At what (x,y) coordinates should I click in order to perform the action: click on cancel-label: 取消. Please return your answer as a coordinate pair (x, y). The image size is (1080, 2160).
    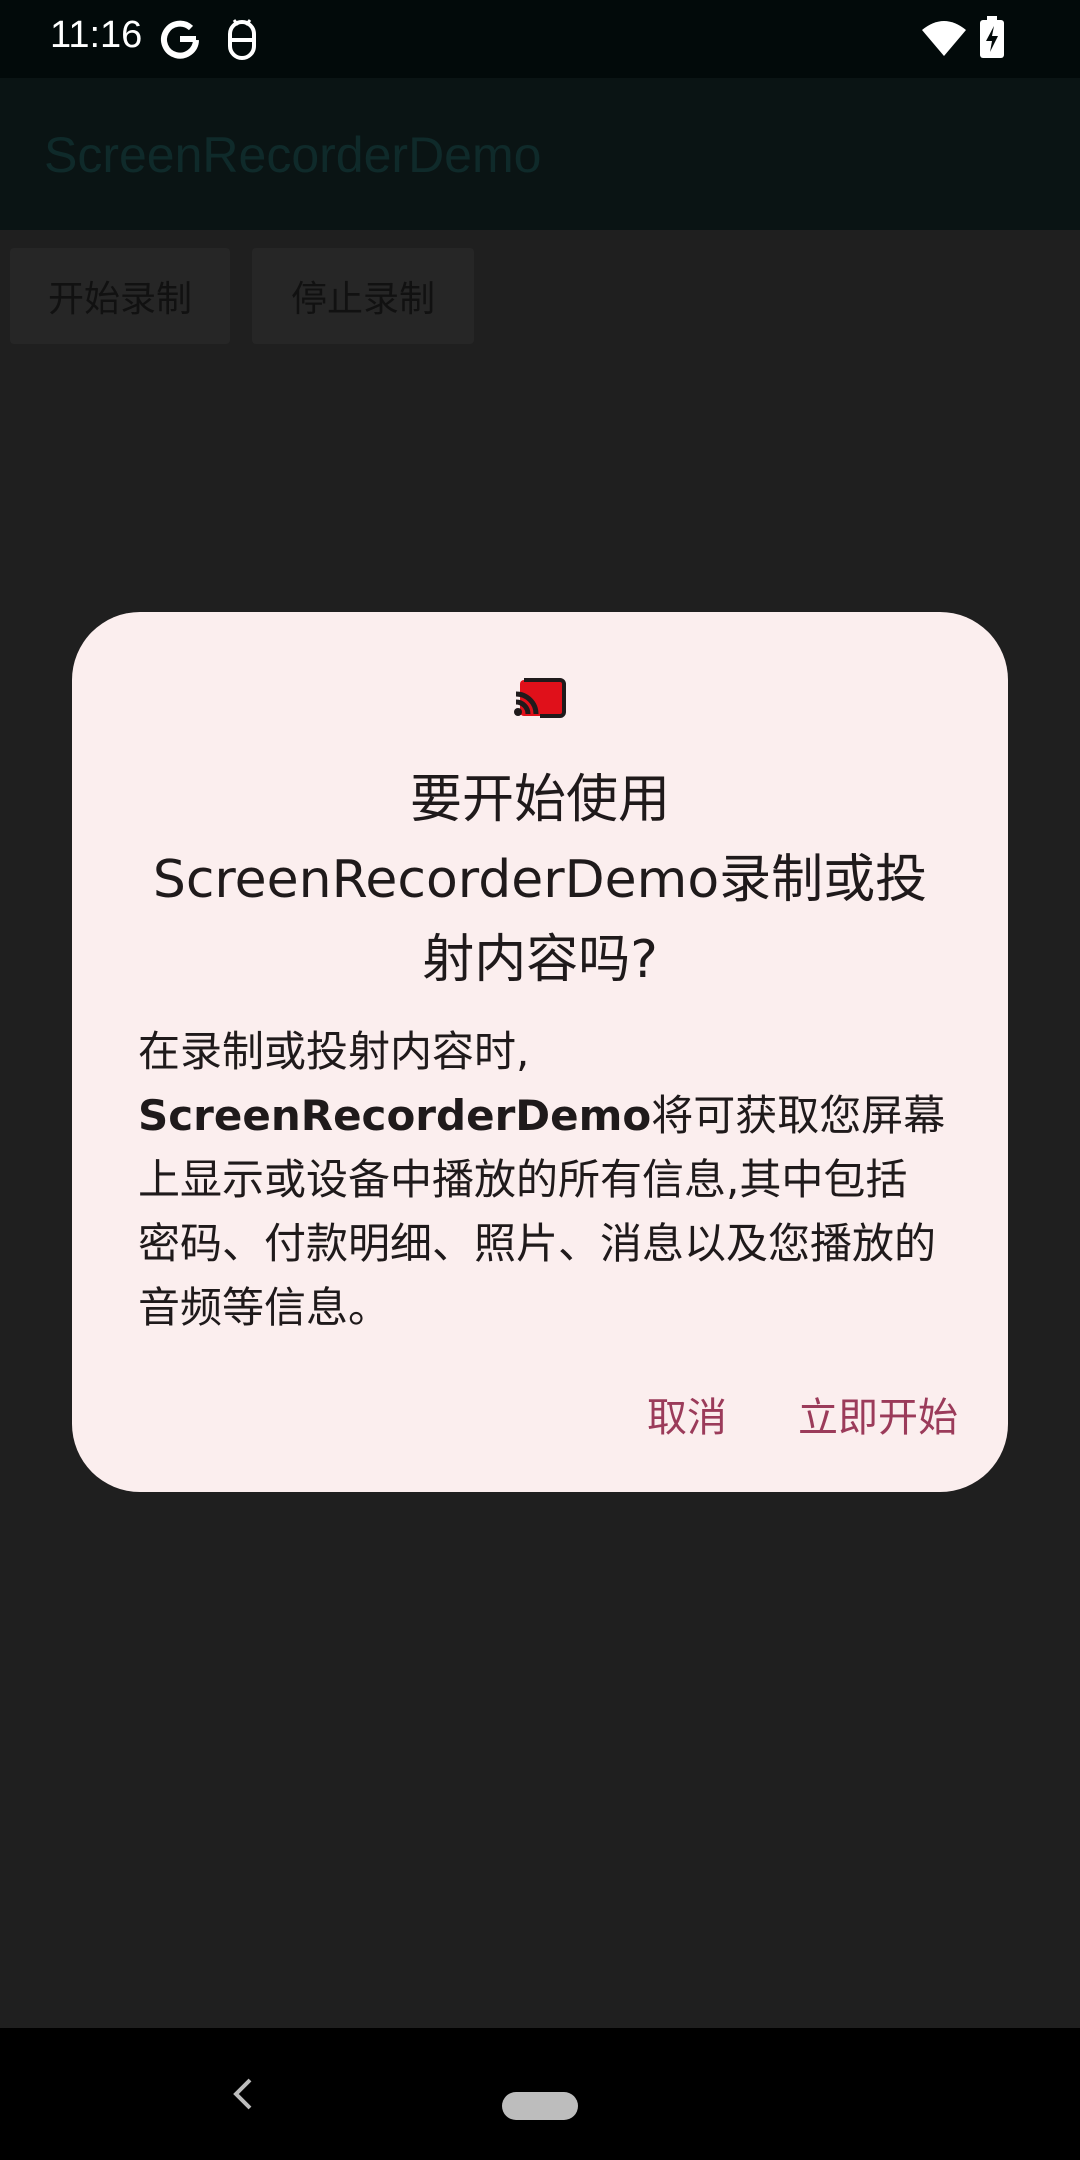
    Looking at the image, I should click on (687, 1418).